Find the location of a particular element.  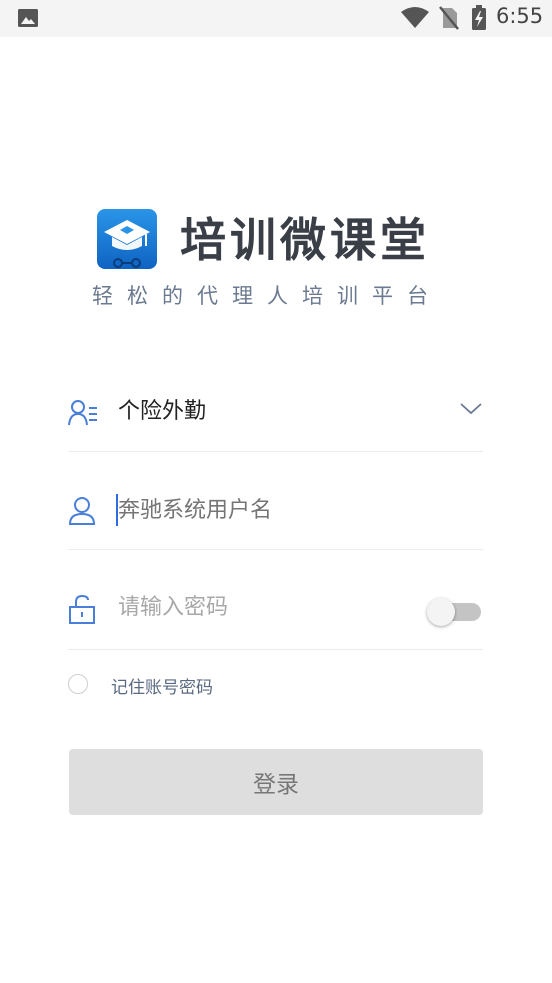

no-sim-icon is located at coordinates (449, 18).